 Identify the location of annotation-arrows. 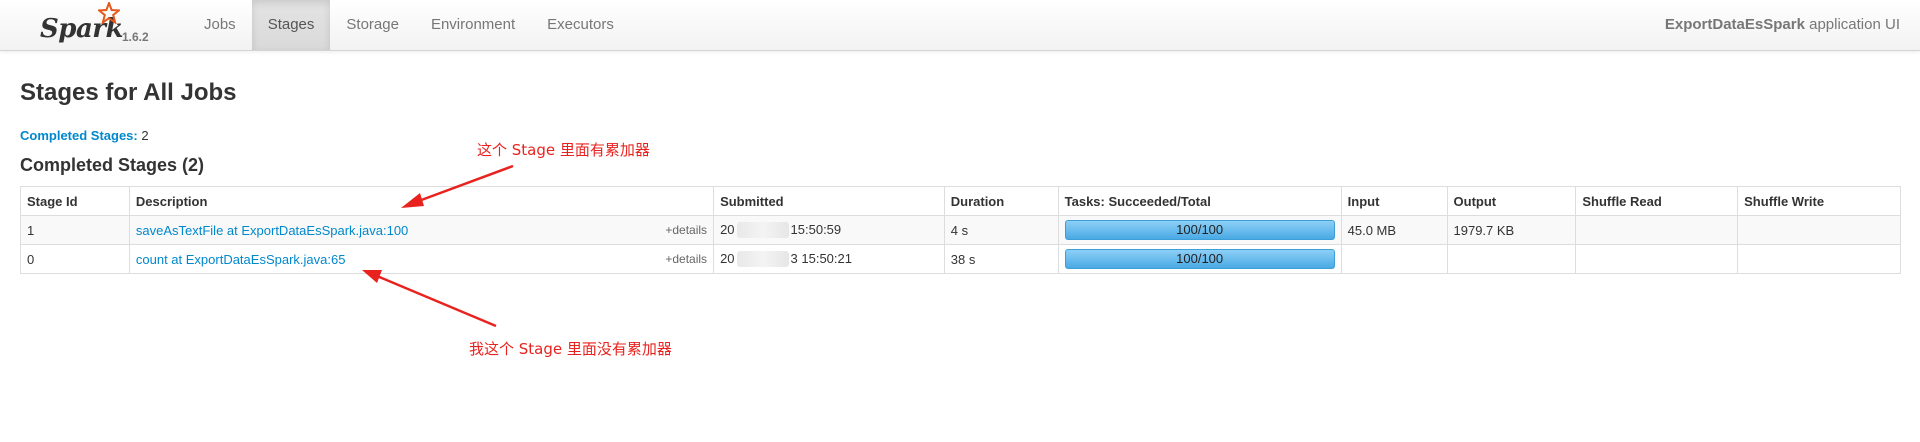
(438, 246).